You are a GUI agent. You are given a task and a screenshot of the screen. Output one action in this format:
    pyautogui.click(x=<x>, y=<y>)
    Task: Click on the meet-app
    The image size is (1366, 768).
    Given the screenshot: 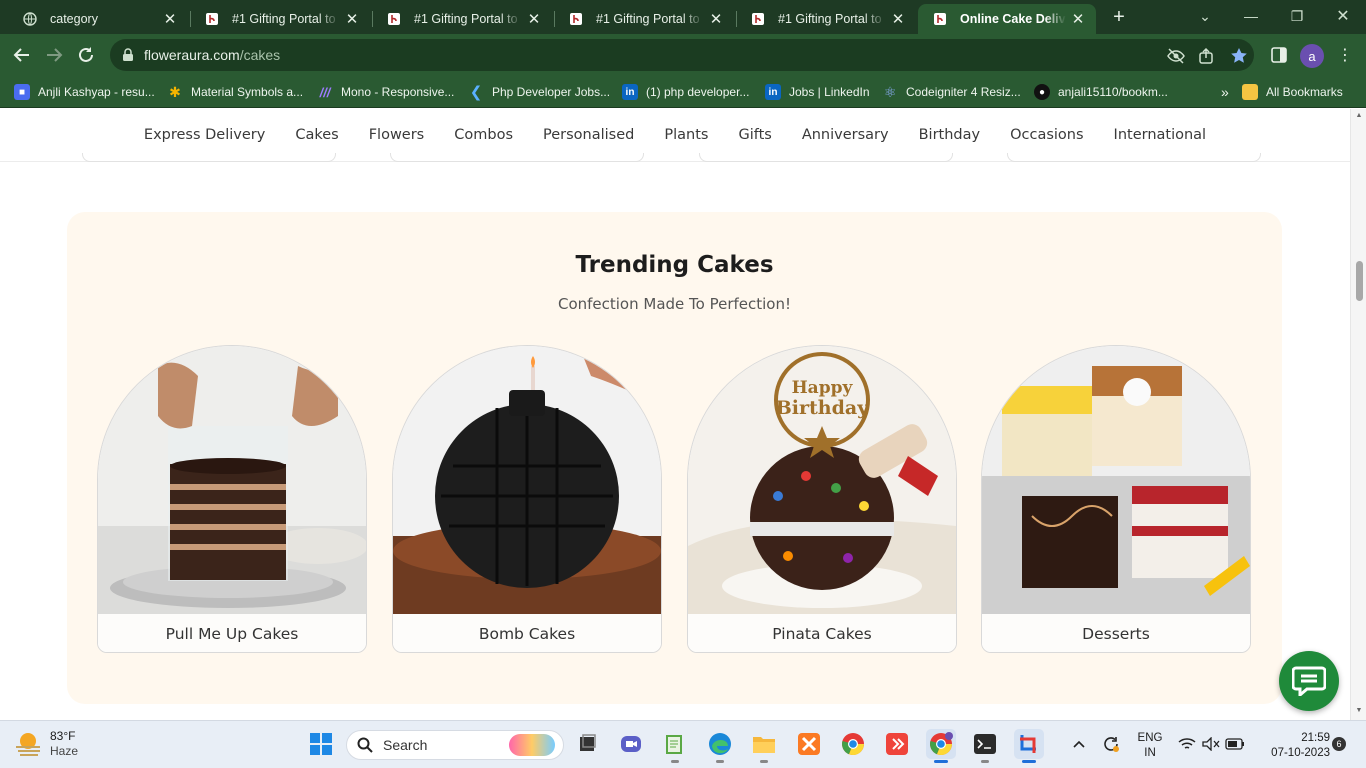 What is the action you would take?
    pyautogui.click(x=631, y=744)
    